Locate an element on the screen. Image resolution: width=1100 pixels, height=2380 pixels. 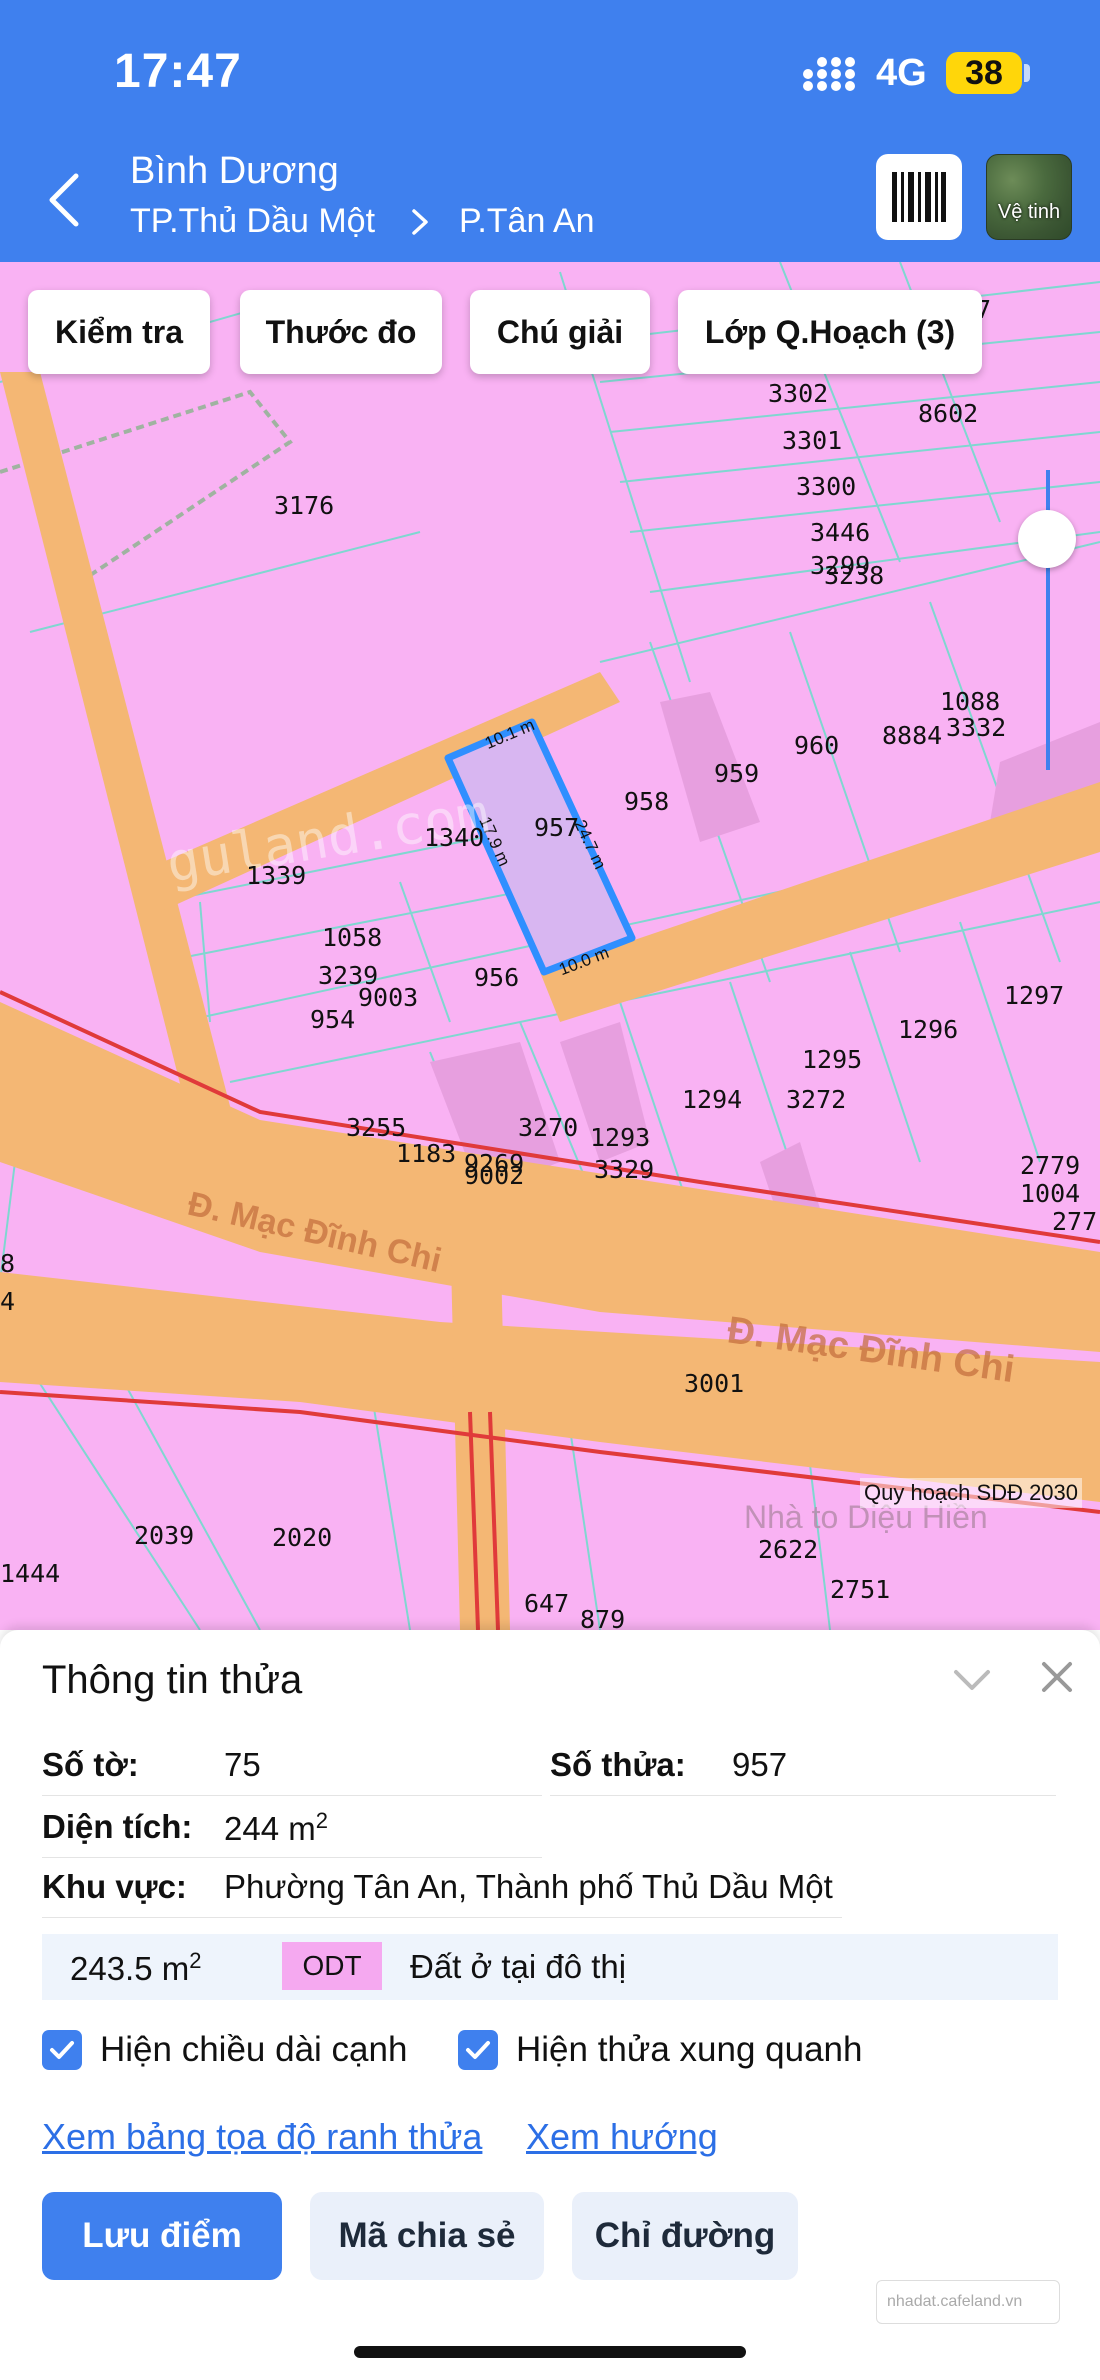
chevron-right-icon is located at coordinates (420, 221).